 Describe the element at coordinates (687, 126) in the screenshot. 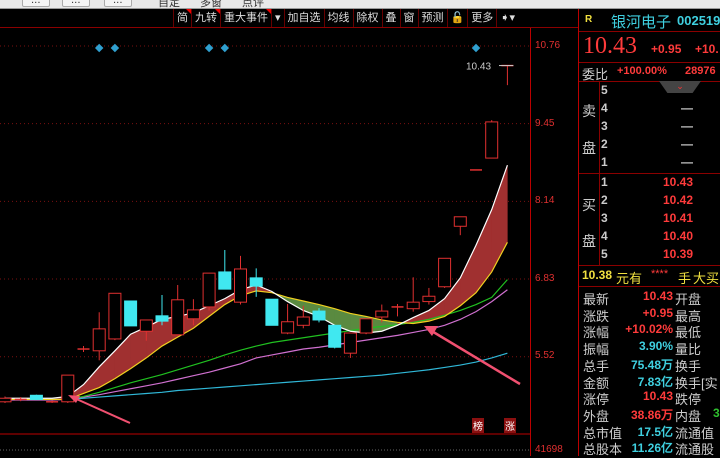

I see `level-price: —` at that location.